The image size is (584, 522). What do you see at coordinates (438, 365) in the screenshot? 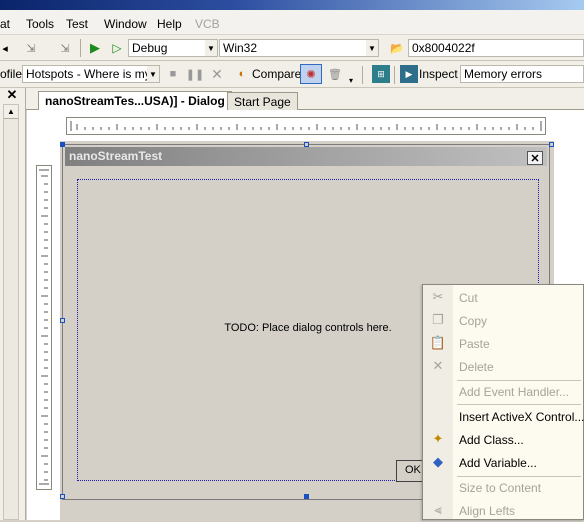
I see `delete-x-icon: ✕` at bounding box center [438, 365].